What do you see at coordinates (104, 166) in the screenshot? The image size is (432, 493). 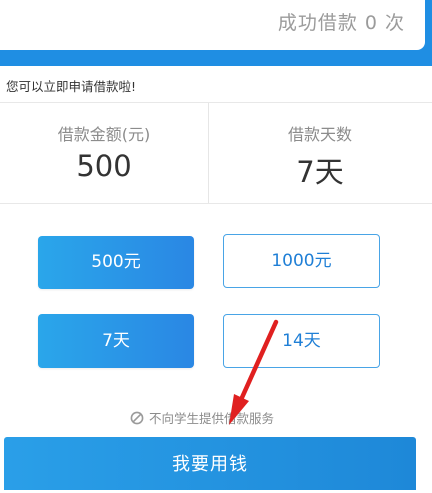 I see `amount-value: 500` at bounding box center [104, 166].